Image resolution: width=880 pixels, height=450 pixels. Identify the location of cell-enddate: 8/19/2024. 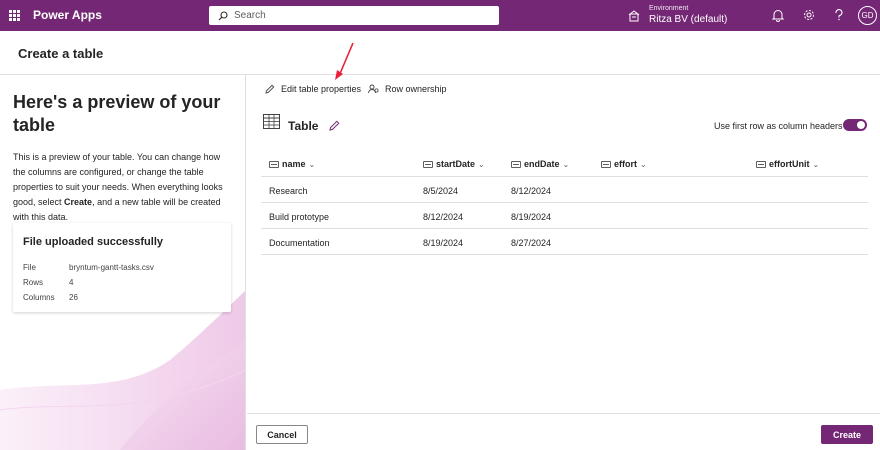
(531, 217).